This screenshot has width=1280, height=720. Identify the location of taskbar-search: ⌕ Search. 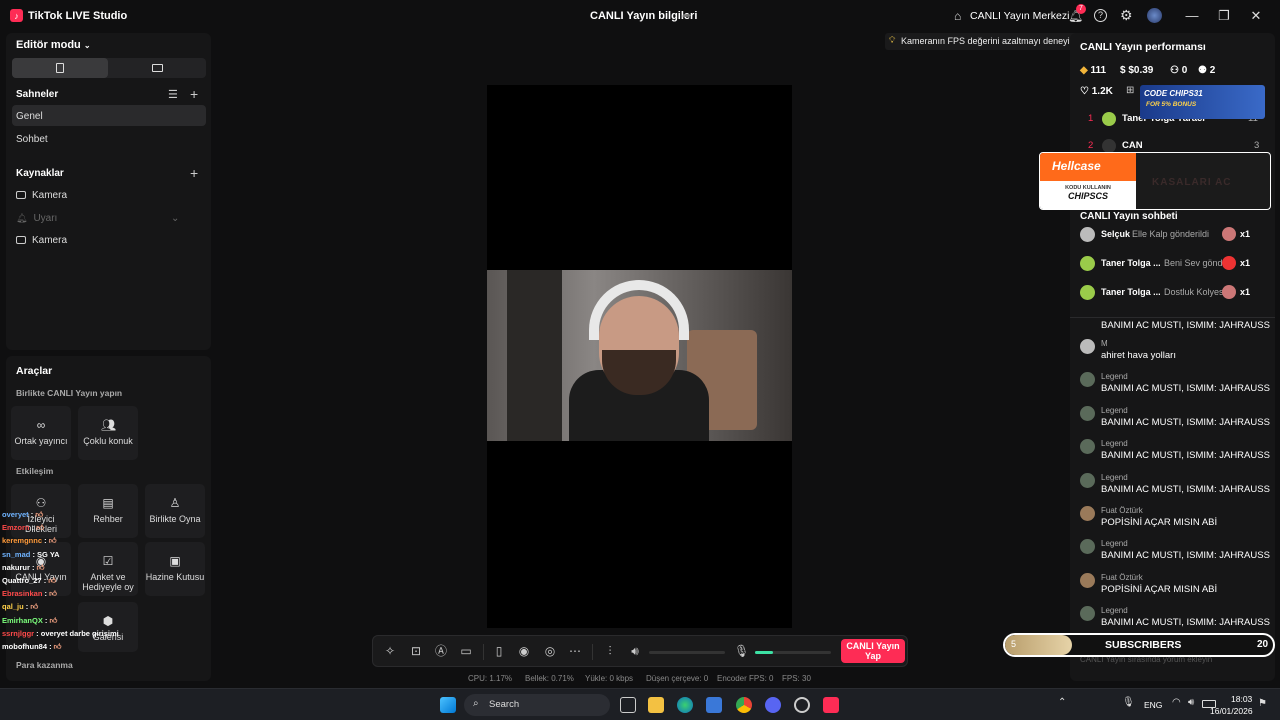
(537, 705).